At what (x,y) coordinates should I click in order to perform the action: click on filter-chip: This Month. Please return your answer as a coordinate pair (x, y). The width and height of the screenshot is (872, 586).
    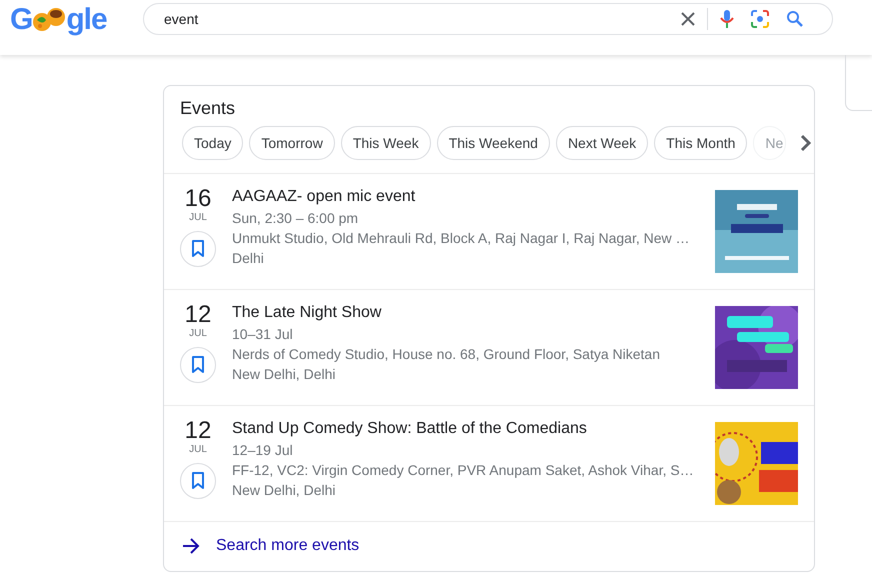
    Looking at the image, I should click on (701, 143).